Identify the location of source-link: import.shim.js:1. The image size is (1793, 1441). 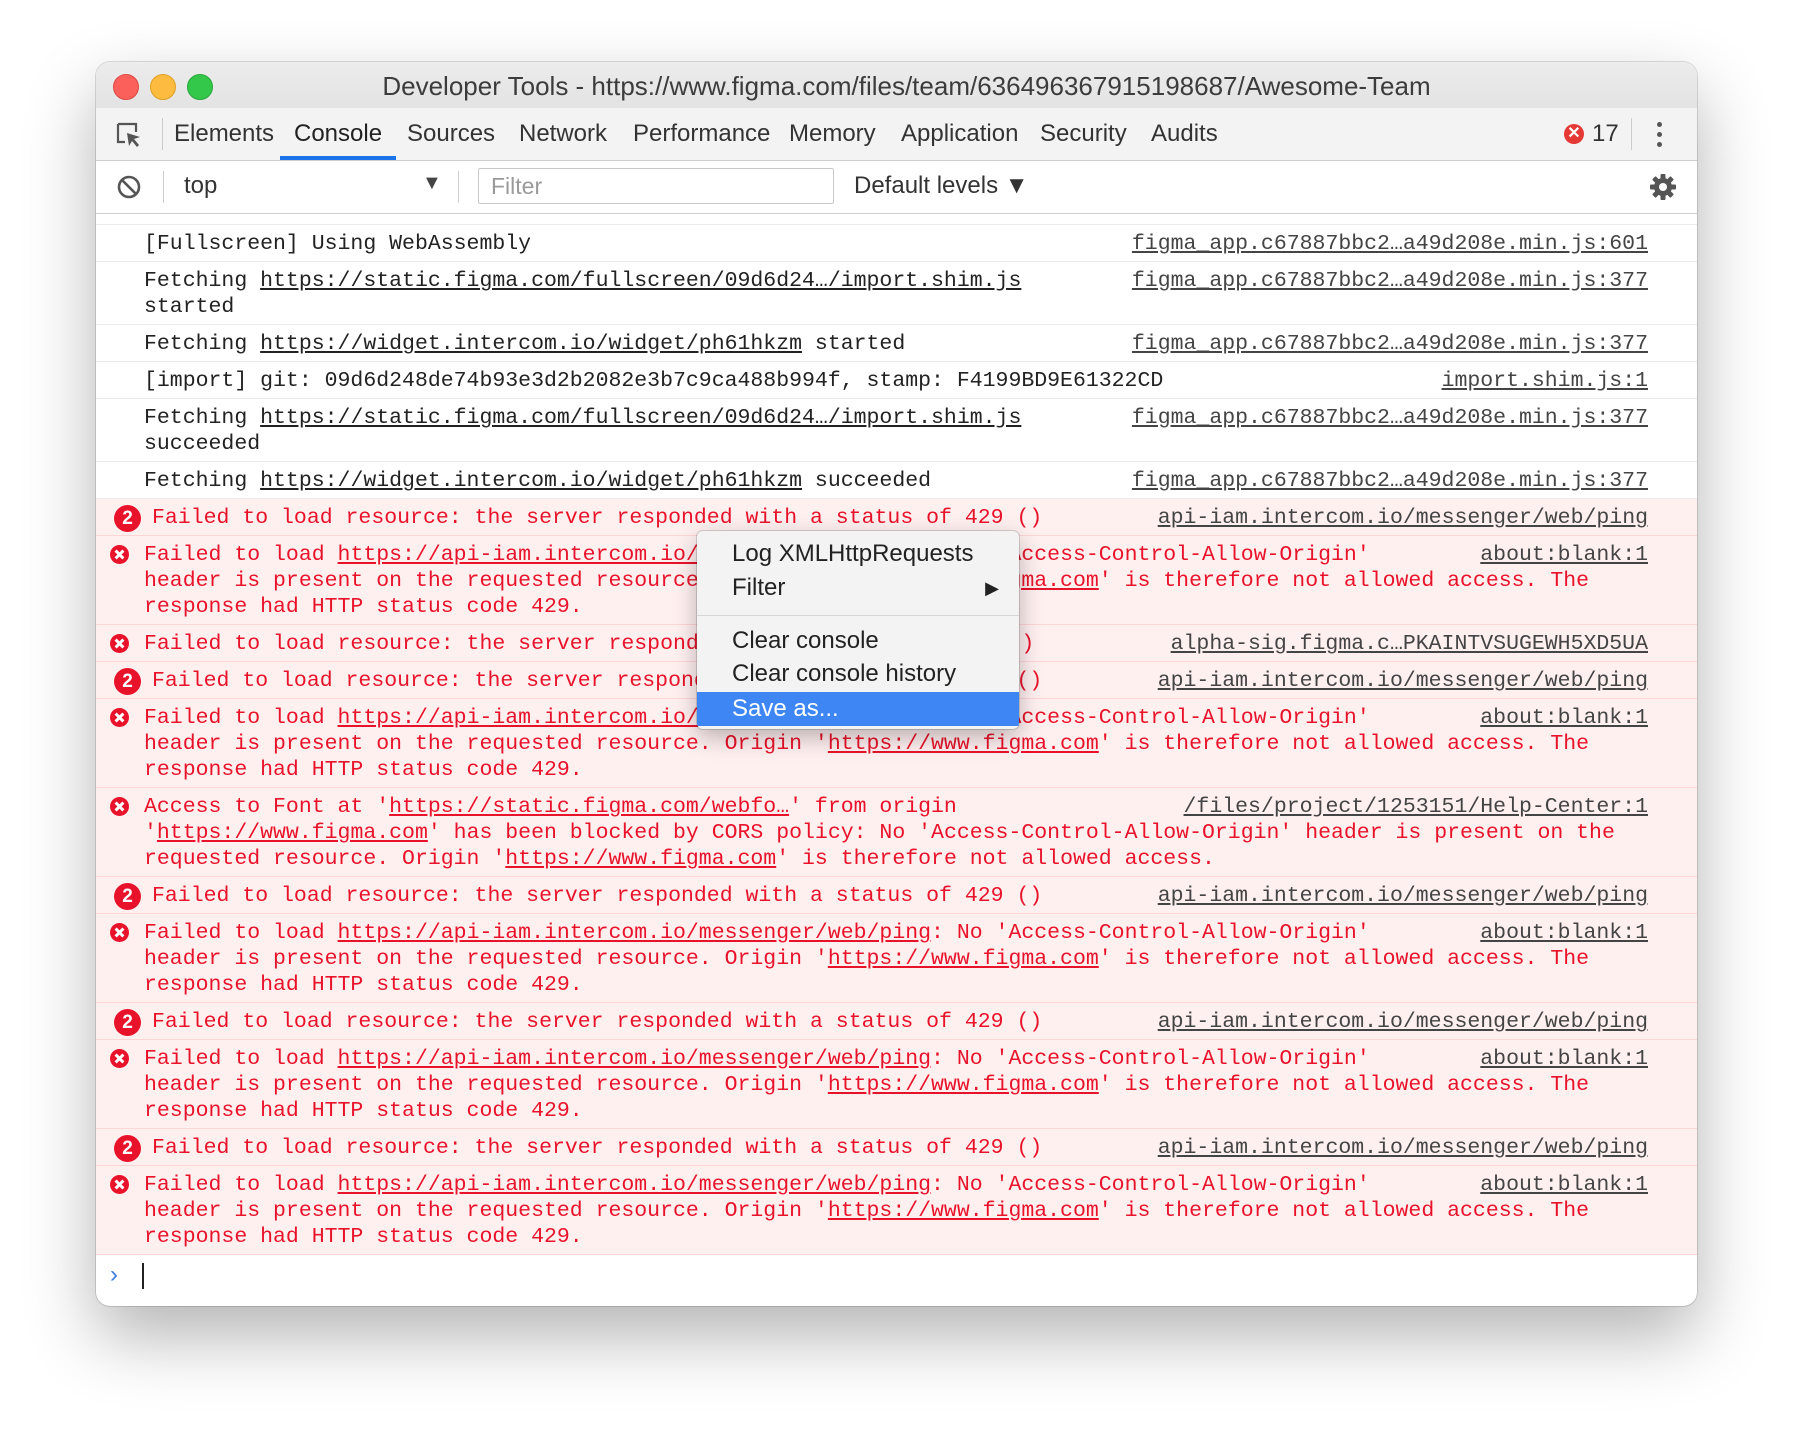
(1545, 381).